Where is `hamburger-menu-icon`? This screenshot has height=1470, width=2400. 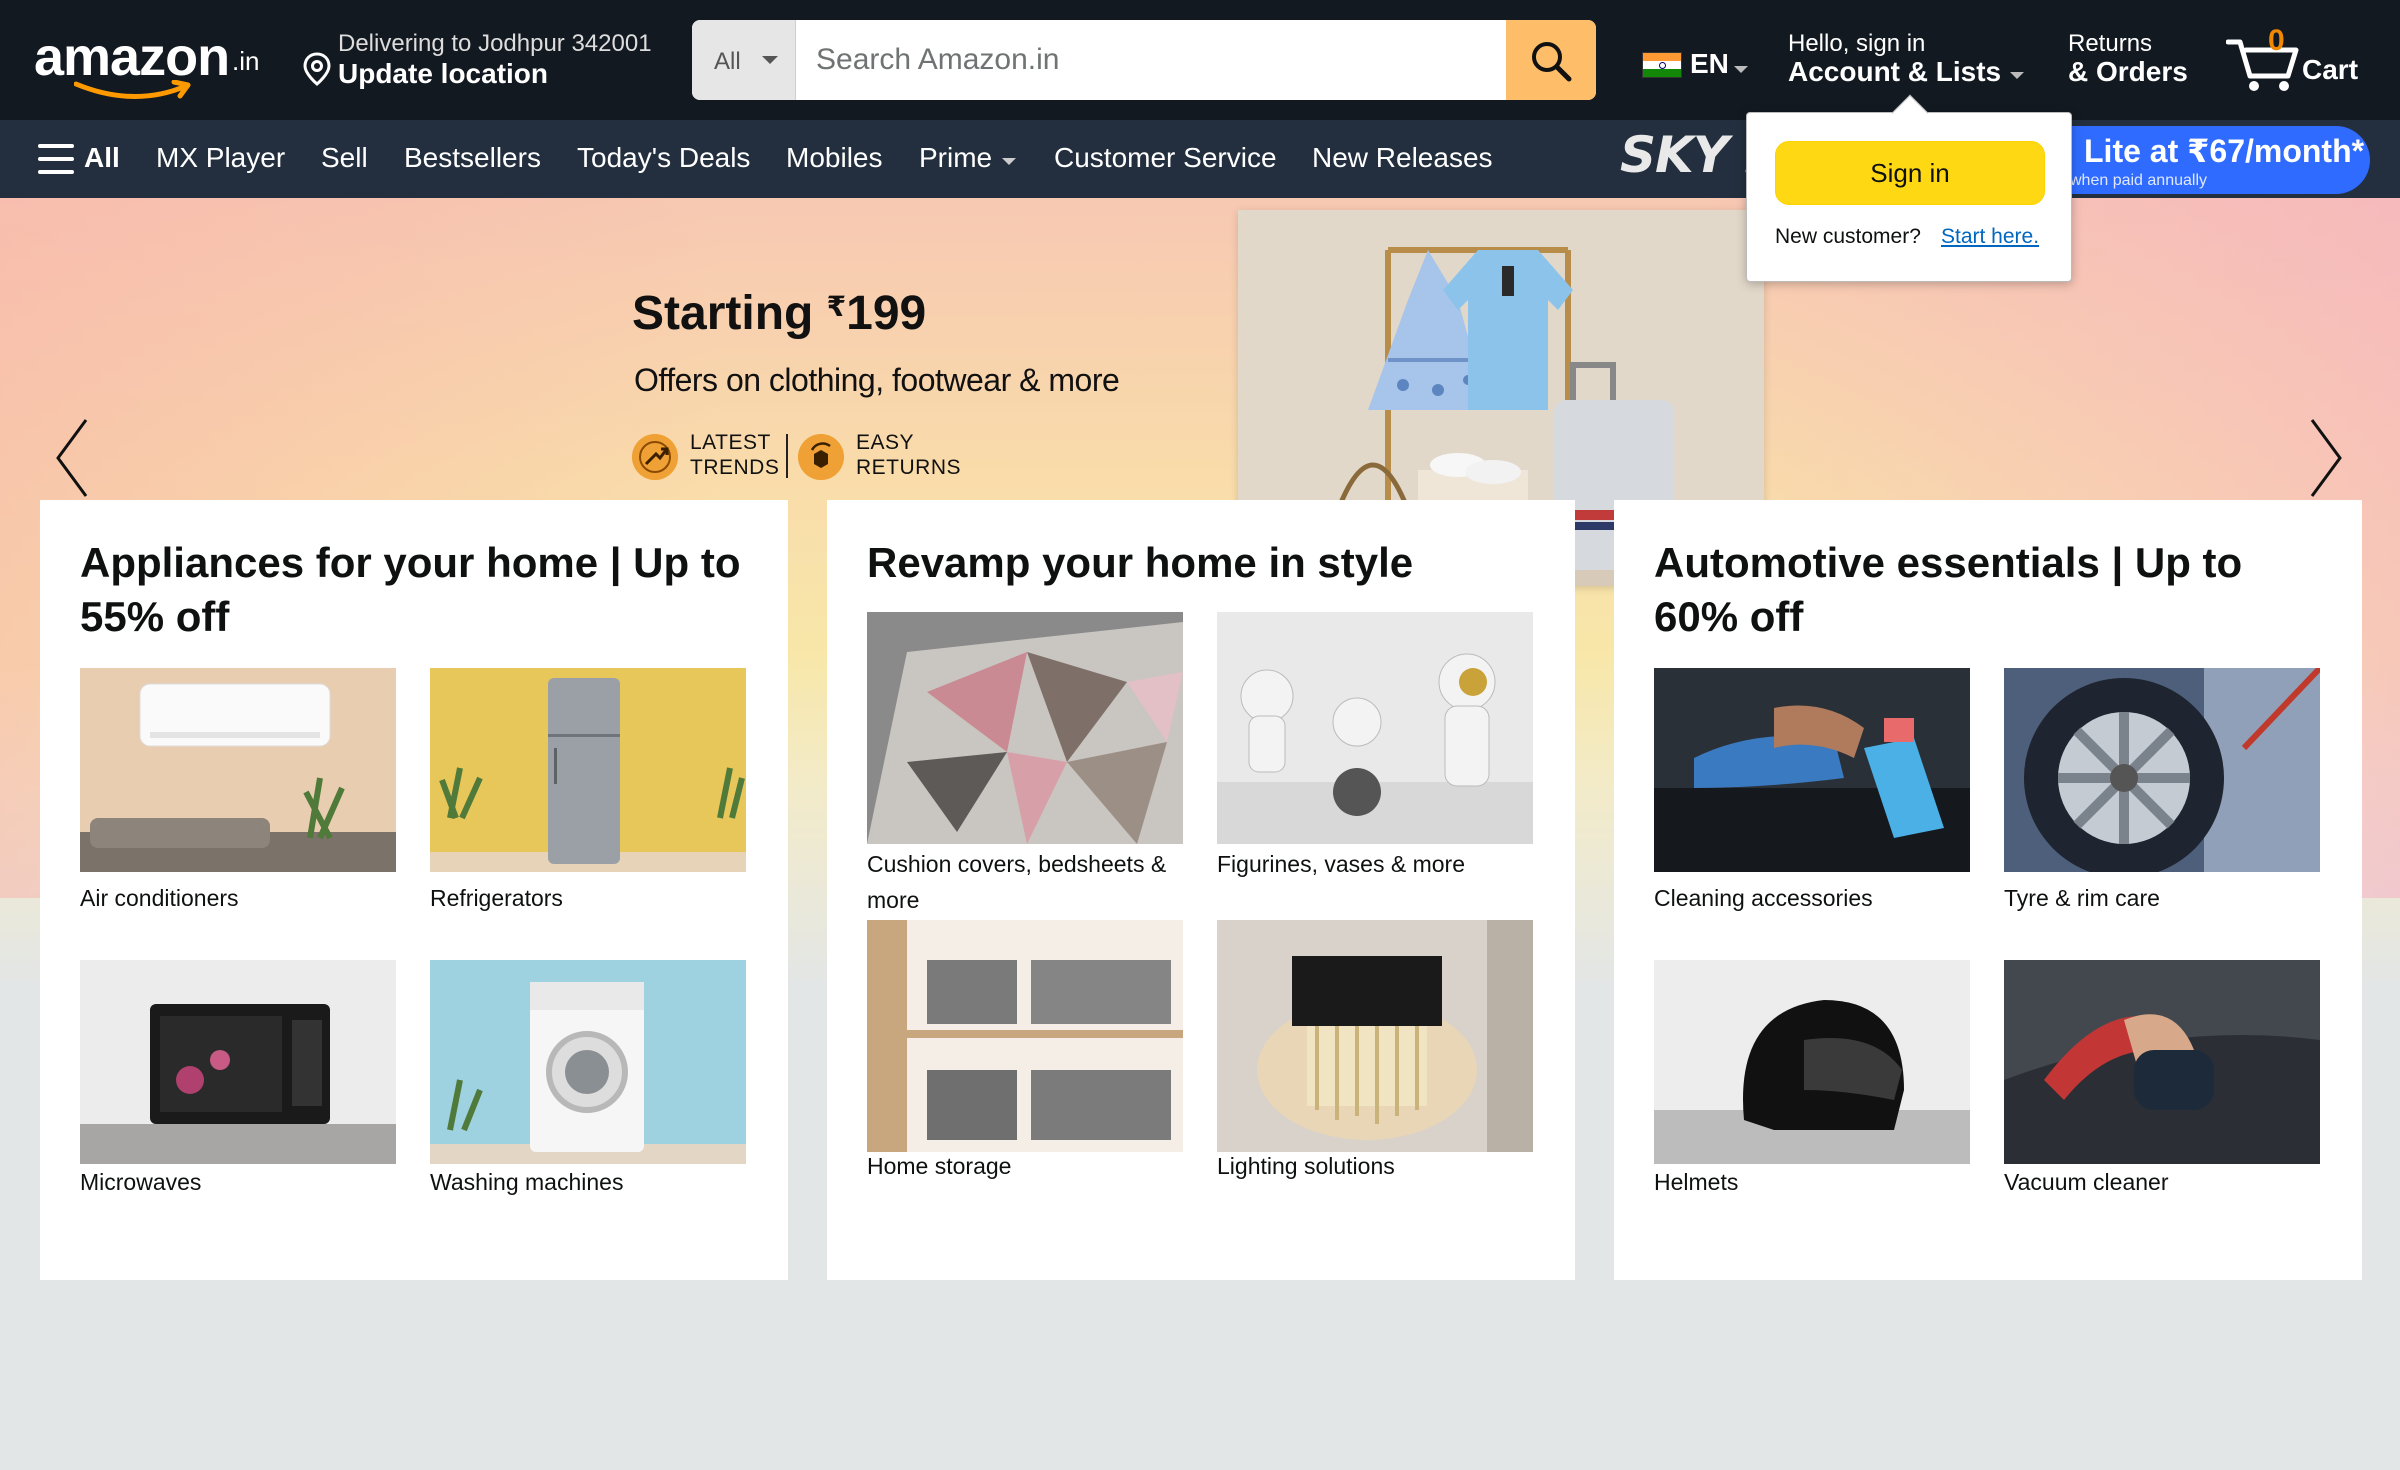 hamburger-menu-icon is located at coordinates (56, 159).